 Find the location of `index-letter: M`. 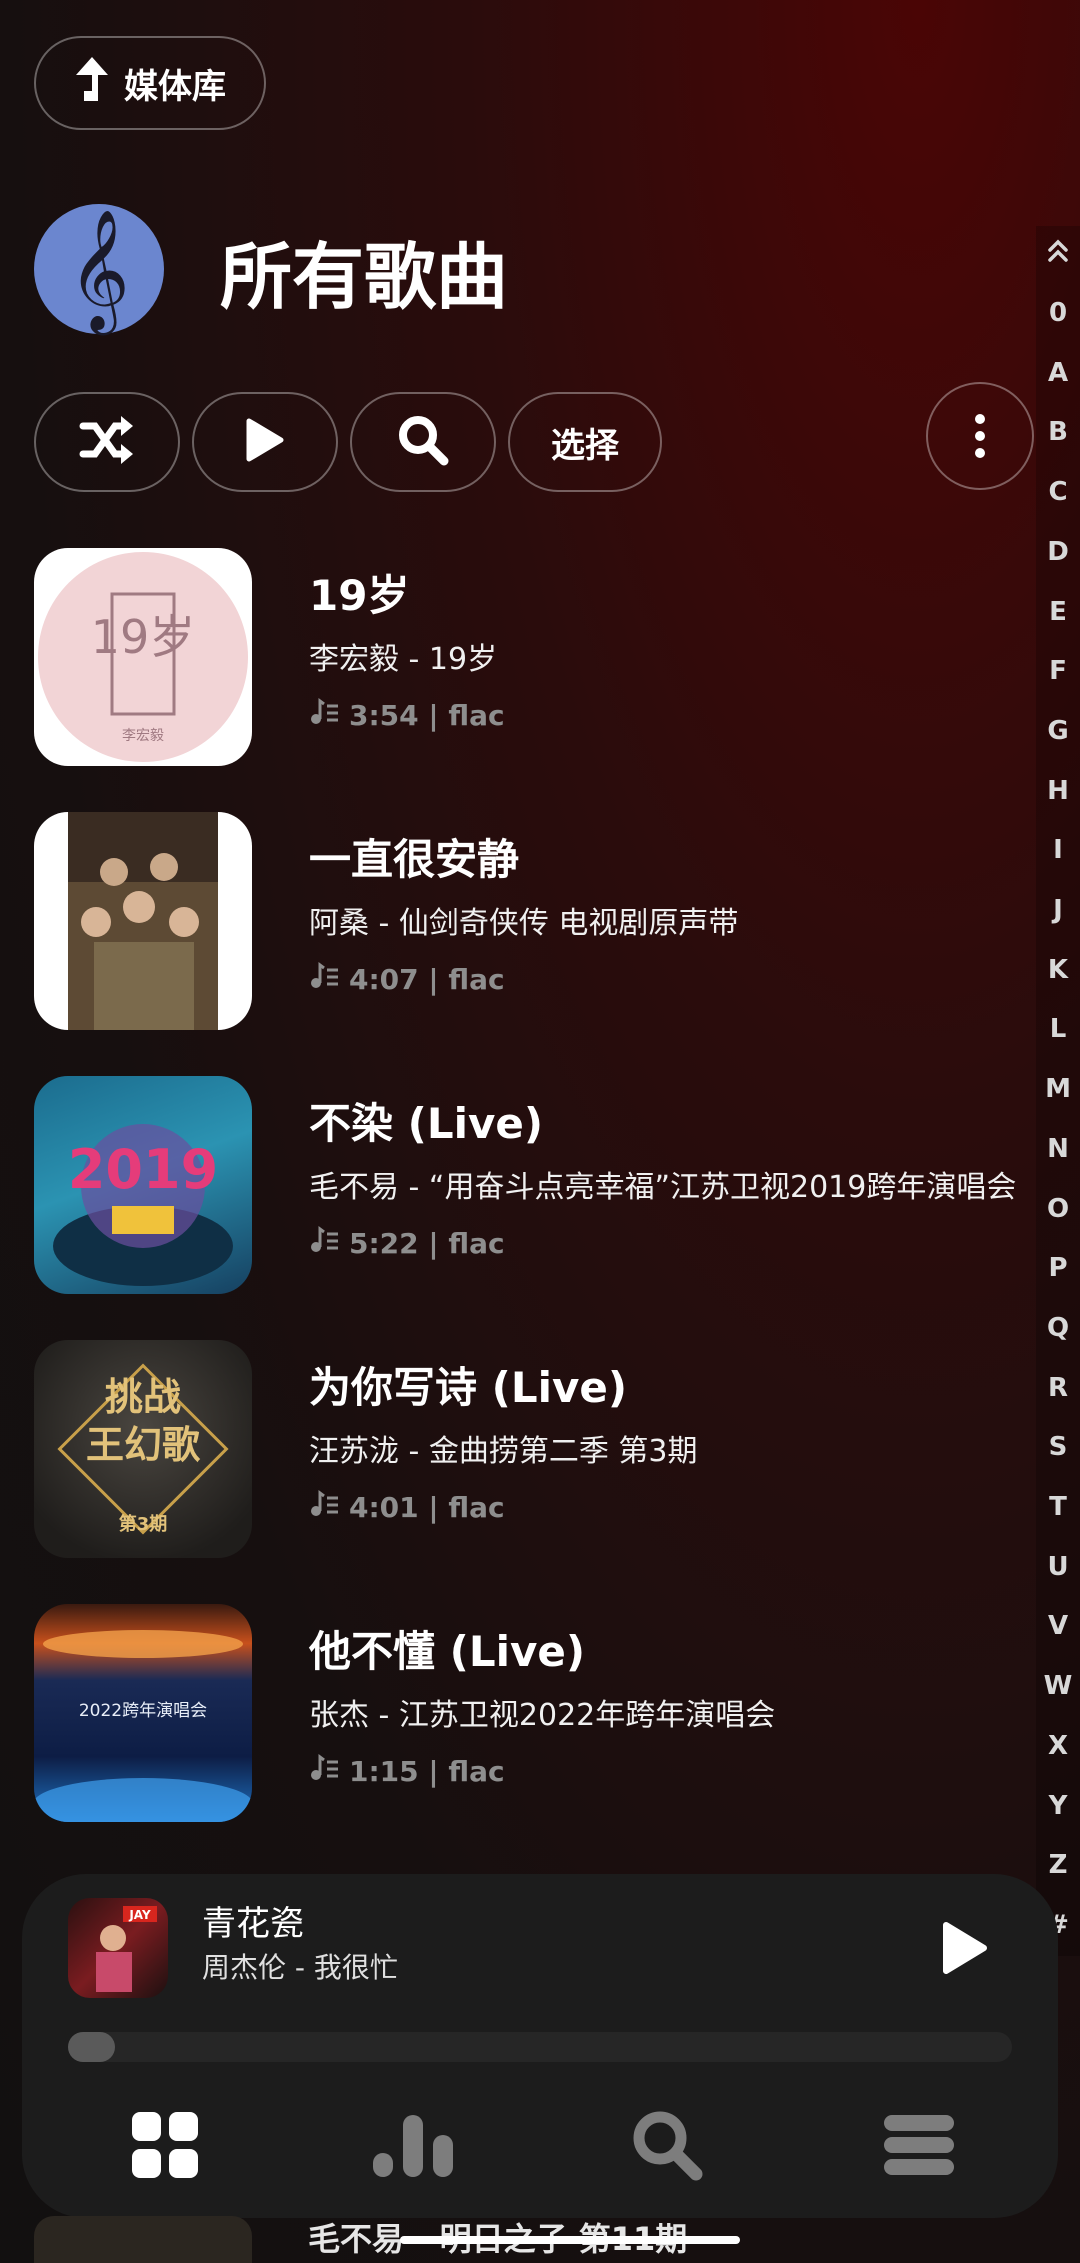

index-letter: M is located at coordinates (1058, 1089).